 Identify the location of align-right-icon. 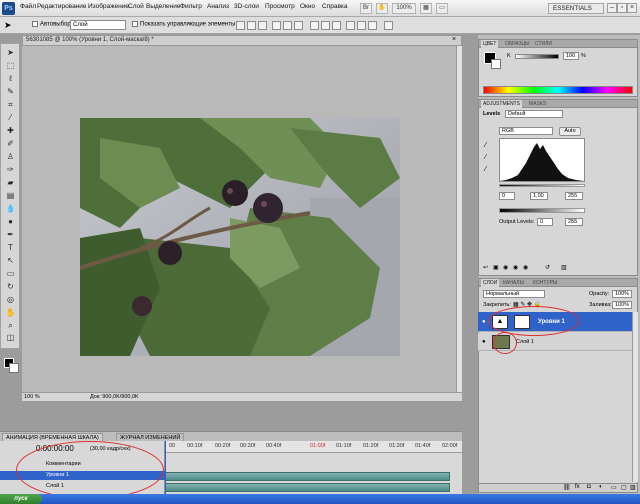
(298, 25).